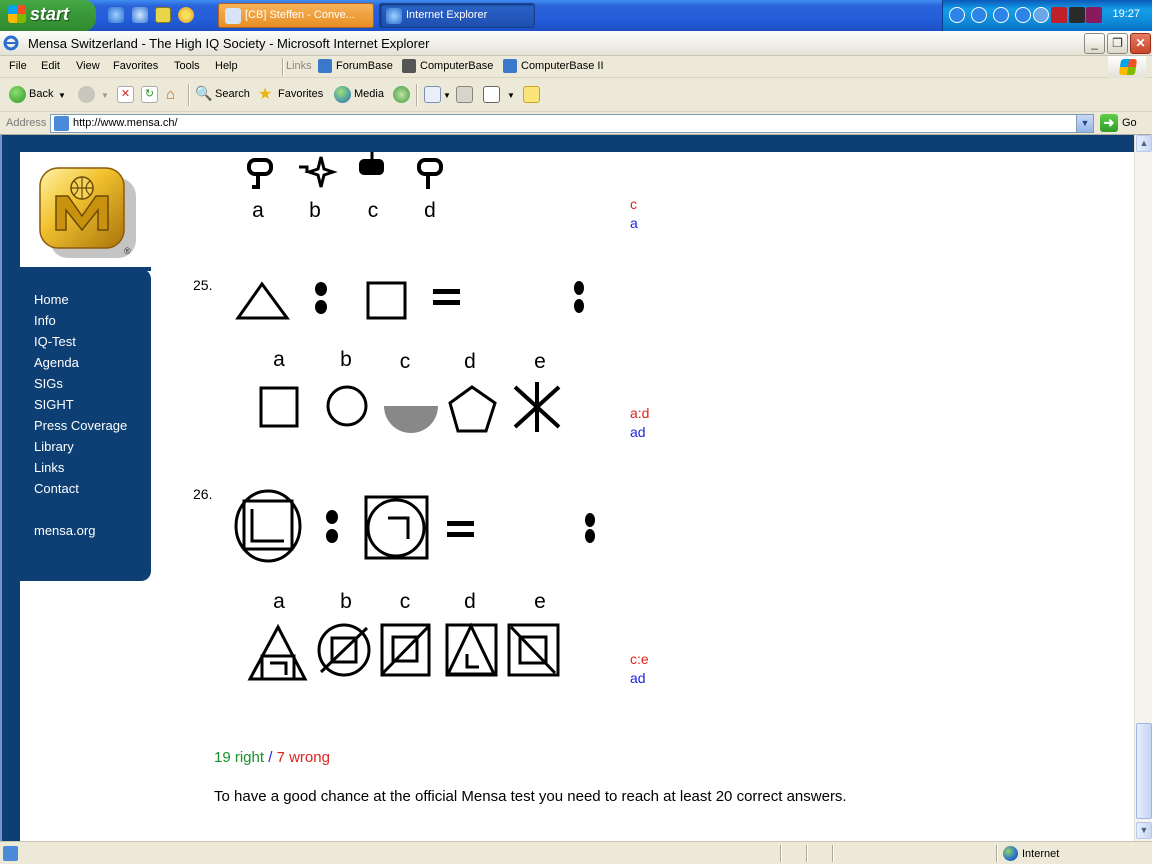 This screenshot has height=864, width=1152. Describe the element at coordinates (553, 66) in the screenshot. I see `link-computerbase-ii: ComputerBase II` at that location.